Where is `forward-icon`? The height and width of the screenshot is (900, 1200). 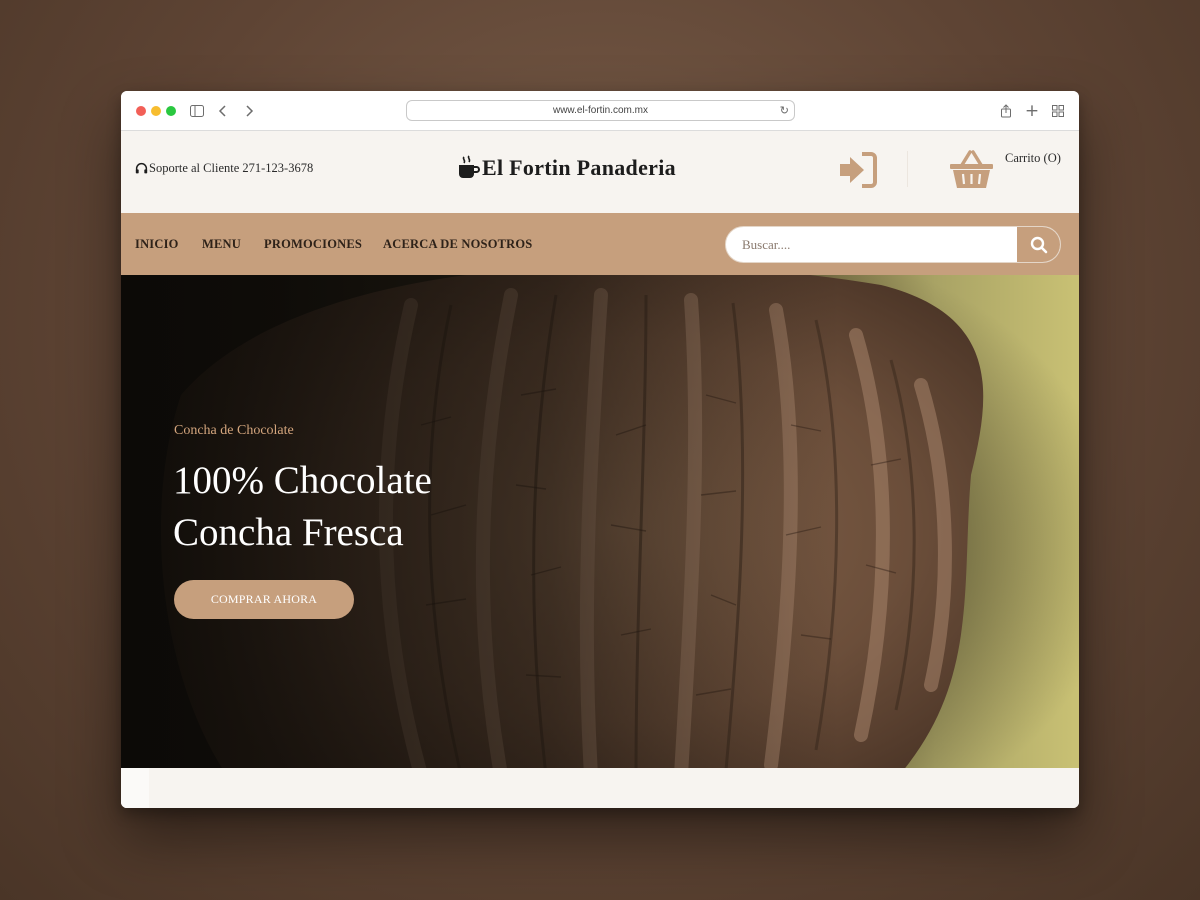 forward-icon is located at coordinates (249, 111).